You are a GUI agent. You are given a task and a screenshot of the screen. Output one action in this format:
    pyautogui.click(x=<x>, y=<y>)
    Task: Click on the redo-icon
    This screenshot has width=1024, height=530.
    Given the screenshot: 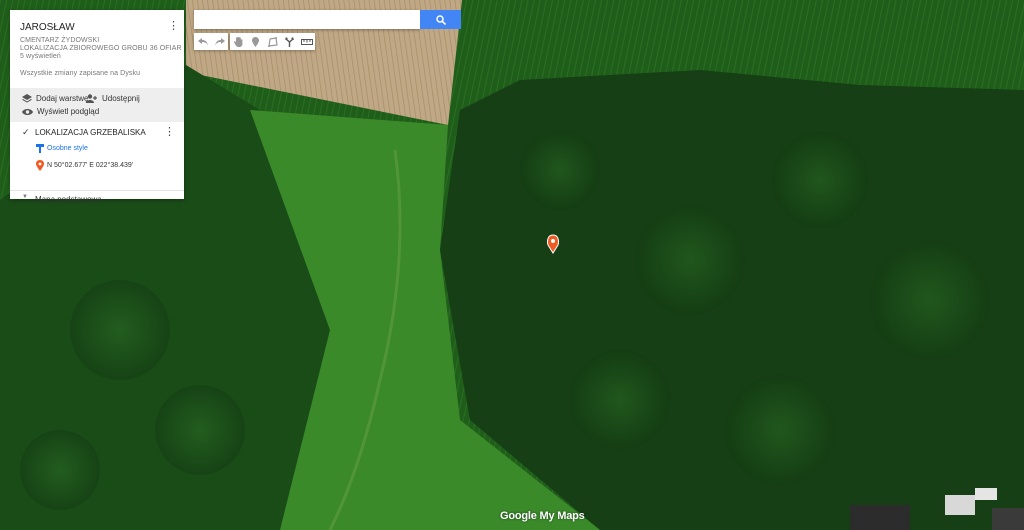 What is the action you would take?
    pyautogui.click(x=219, y=41)
    